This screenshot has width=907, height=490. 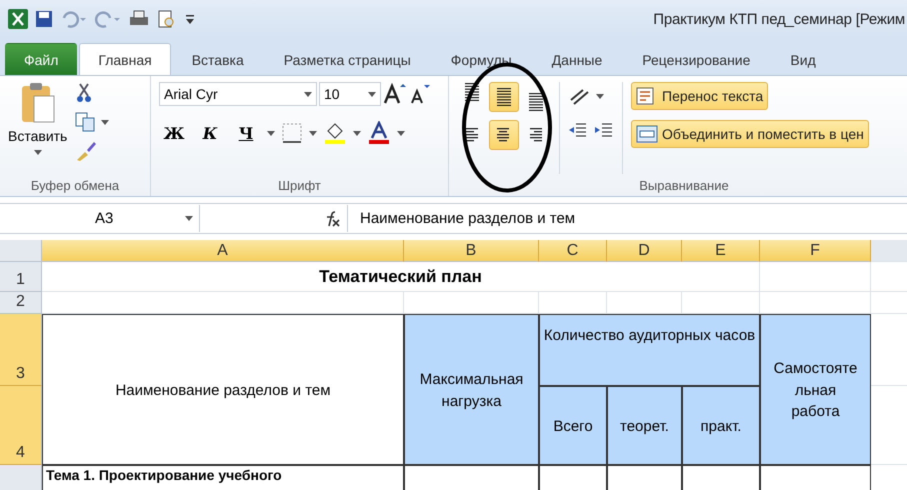 I want to click on table-cell: практ., so click(x=721, y=425).